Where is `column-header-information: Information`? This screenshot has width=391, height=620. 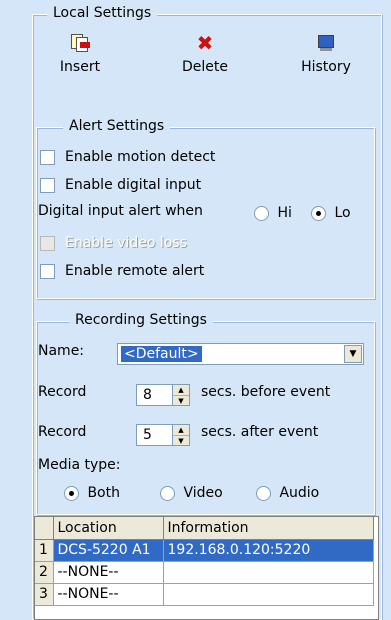 column-header-information: Information is located at coordinates (268, 528).